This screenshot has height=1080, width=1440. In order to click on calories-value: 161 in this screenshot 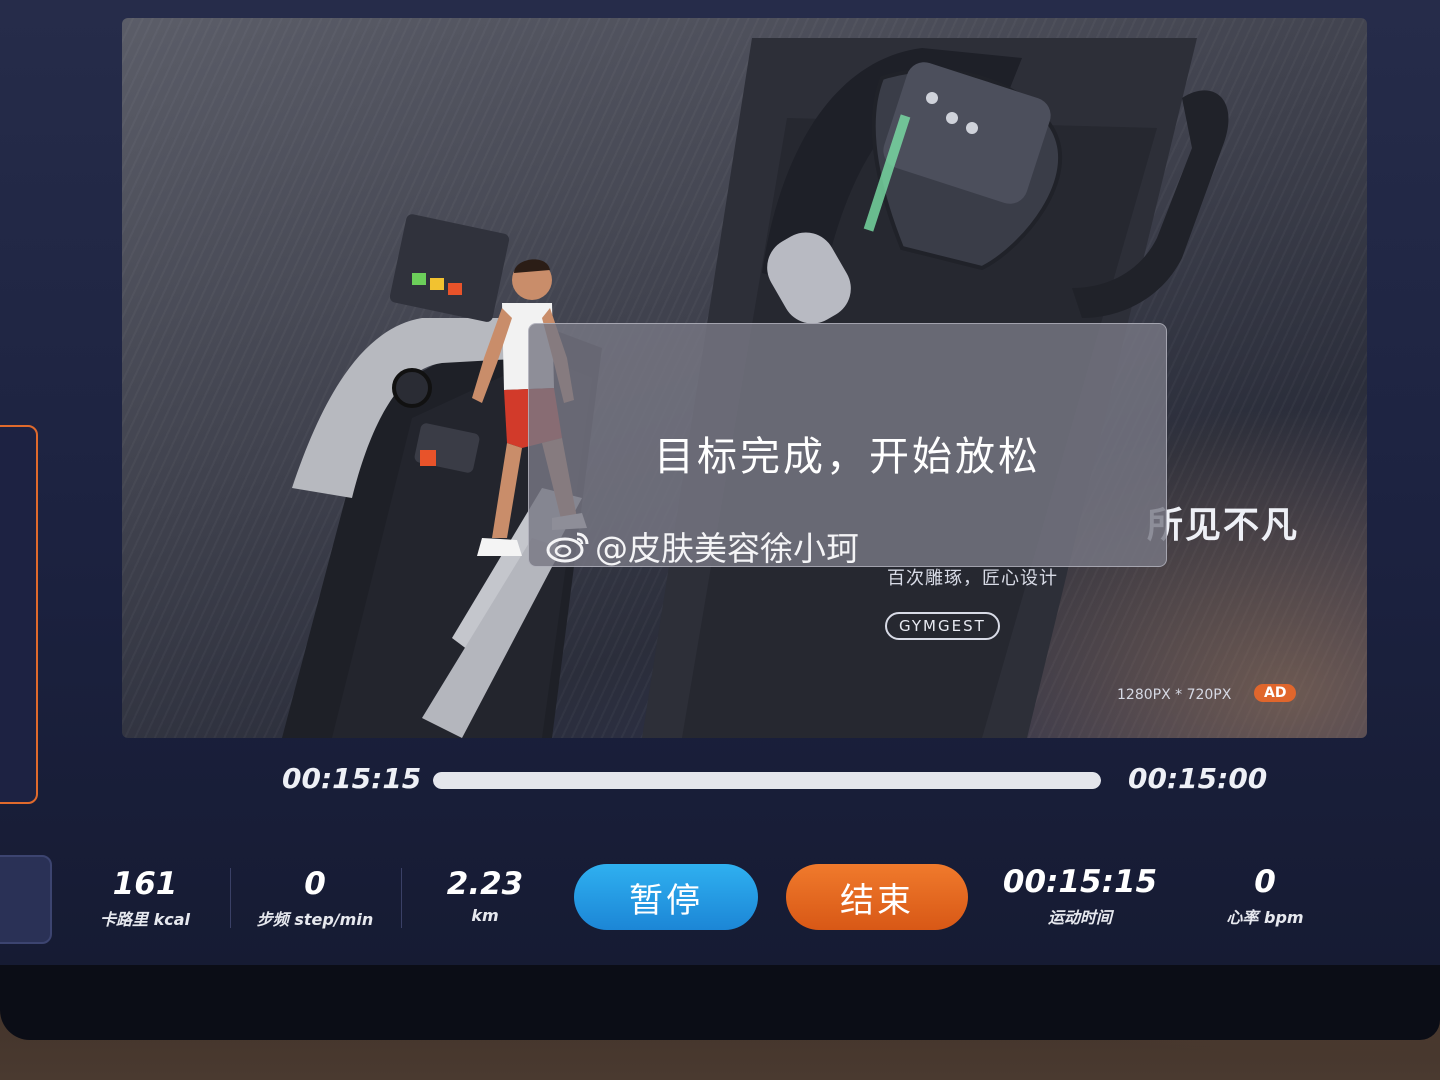, I will do `click(145, 884)`.